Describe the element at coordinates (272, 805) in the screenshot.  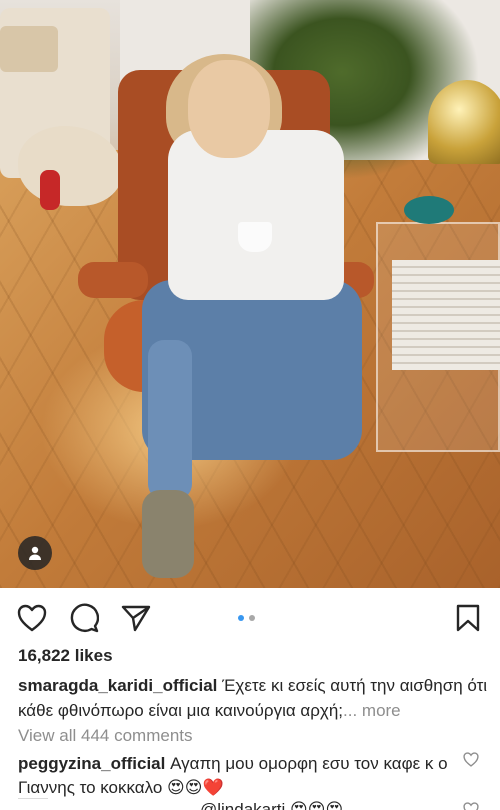
I see `reply-comment-text: @lindakarti 😍😍😍` at that location.